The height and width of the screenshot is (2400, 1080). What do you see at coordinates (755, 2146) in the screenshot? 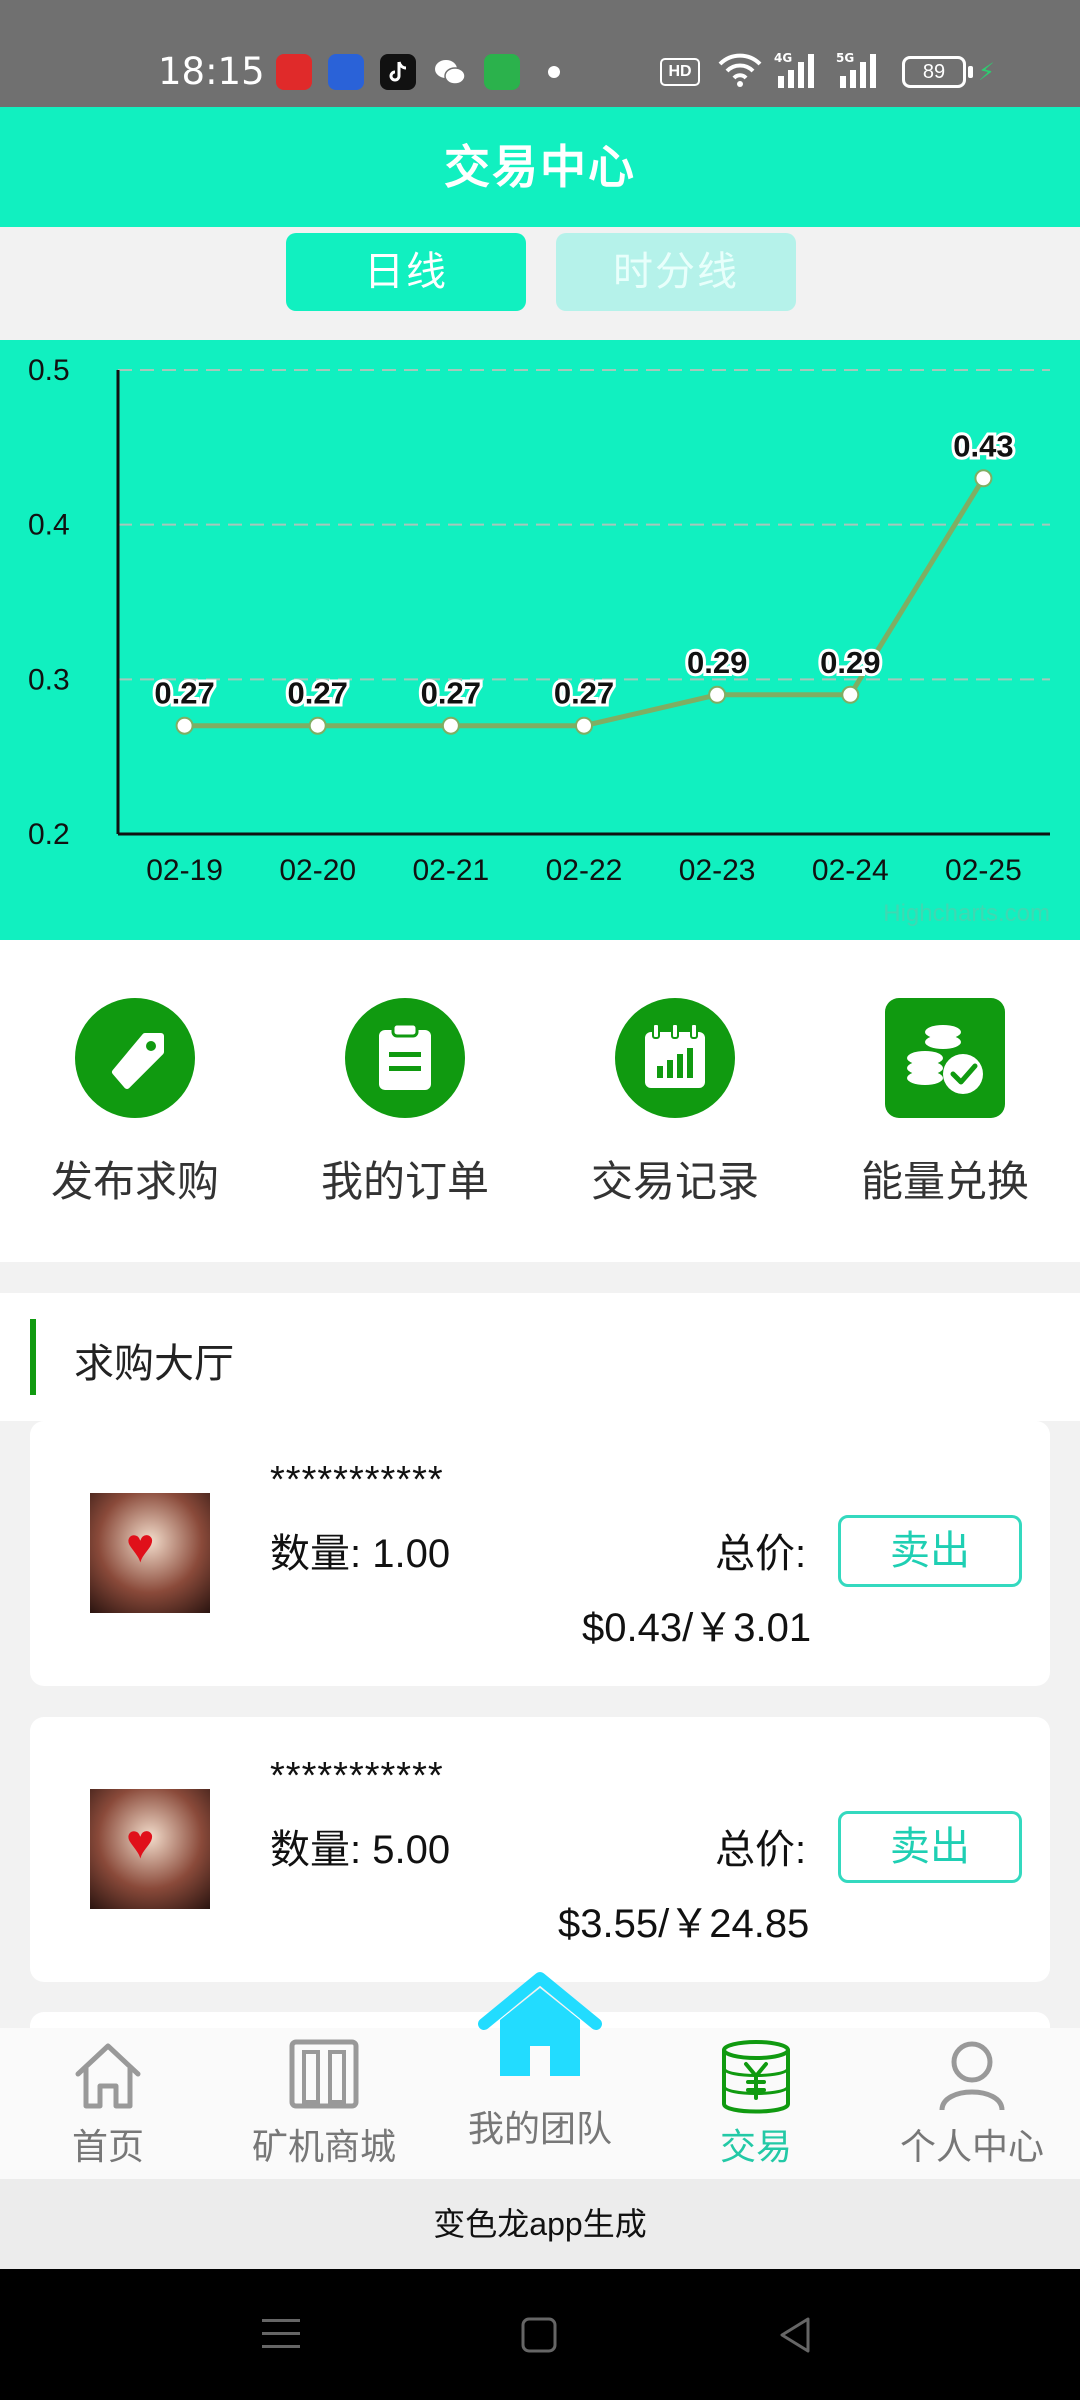
I see `nav-label: 交易` at bounding box center [755, 2146].